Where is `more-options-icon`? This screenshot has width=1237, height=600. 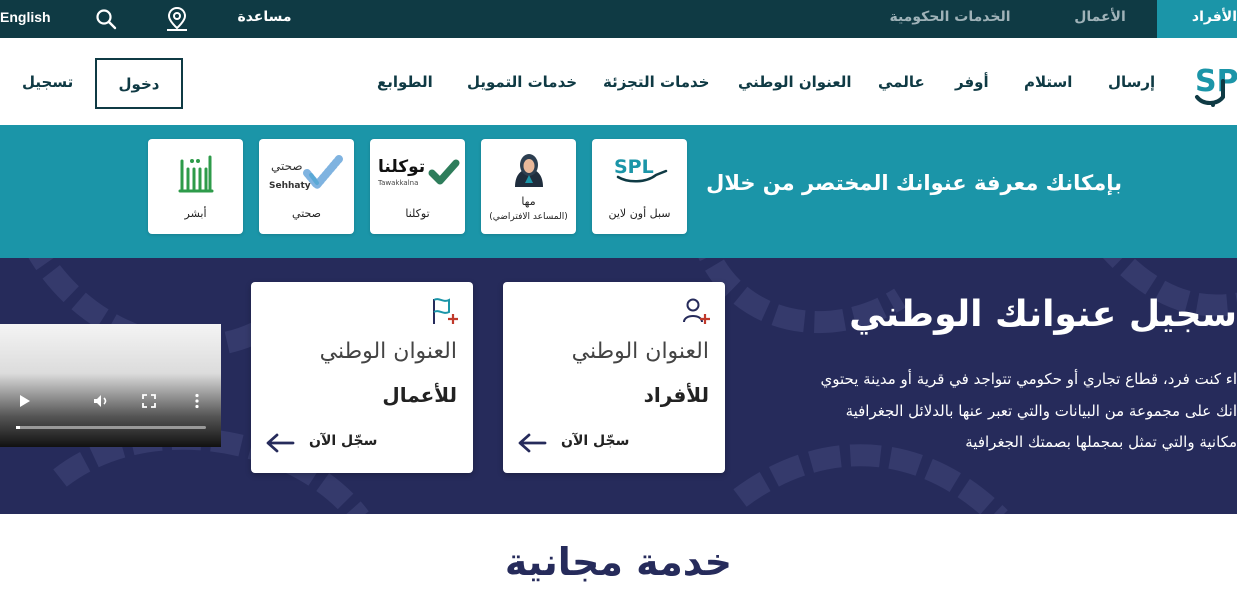 more-options-icon is located at coordinates (197, 401).